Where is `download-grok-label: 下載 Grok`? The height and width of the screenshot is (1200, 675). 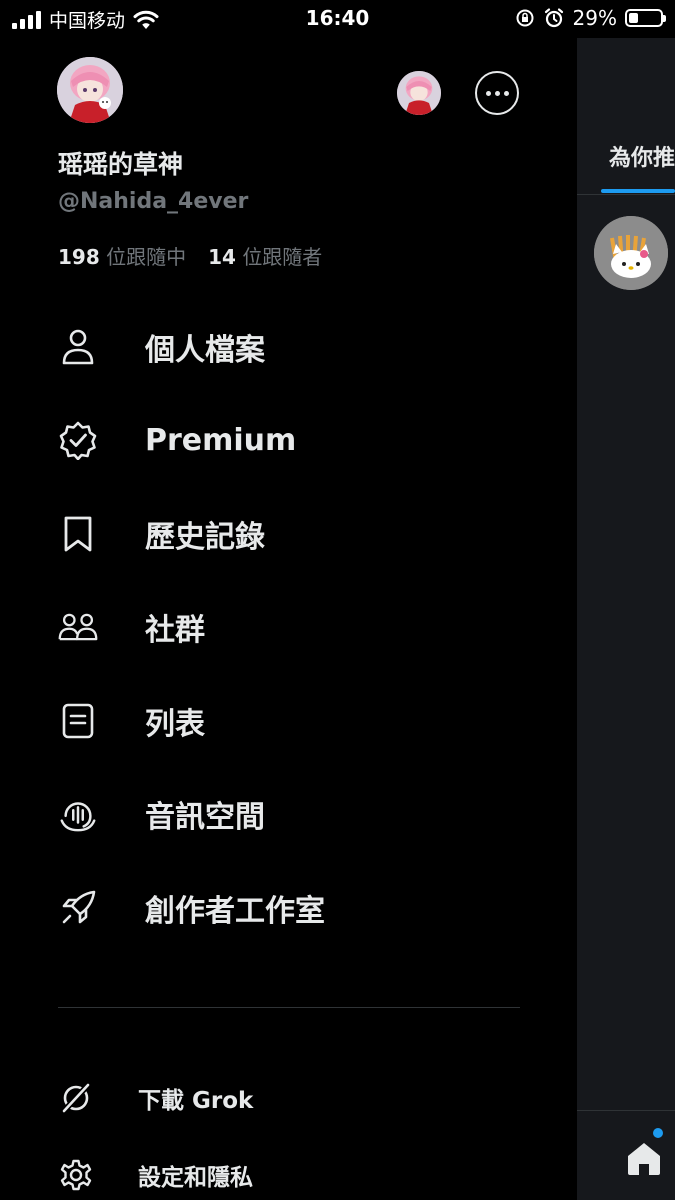 download-grok-label: 下載 Grok is located at coordinates (196, 1101).